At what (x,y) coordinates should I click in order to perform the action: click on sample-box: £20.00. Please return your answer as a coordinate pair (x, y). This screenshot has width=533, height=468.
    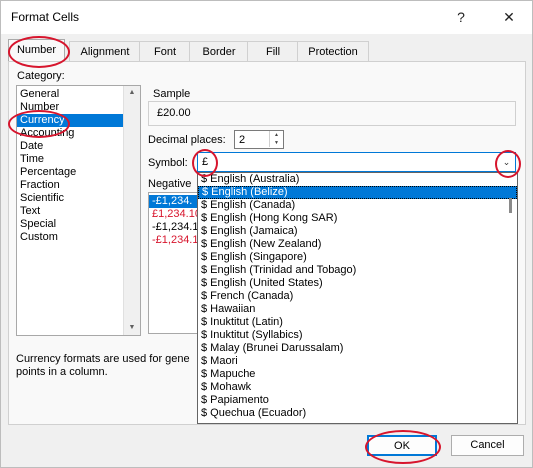
    Looking at the image, I should click on (332, 113).